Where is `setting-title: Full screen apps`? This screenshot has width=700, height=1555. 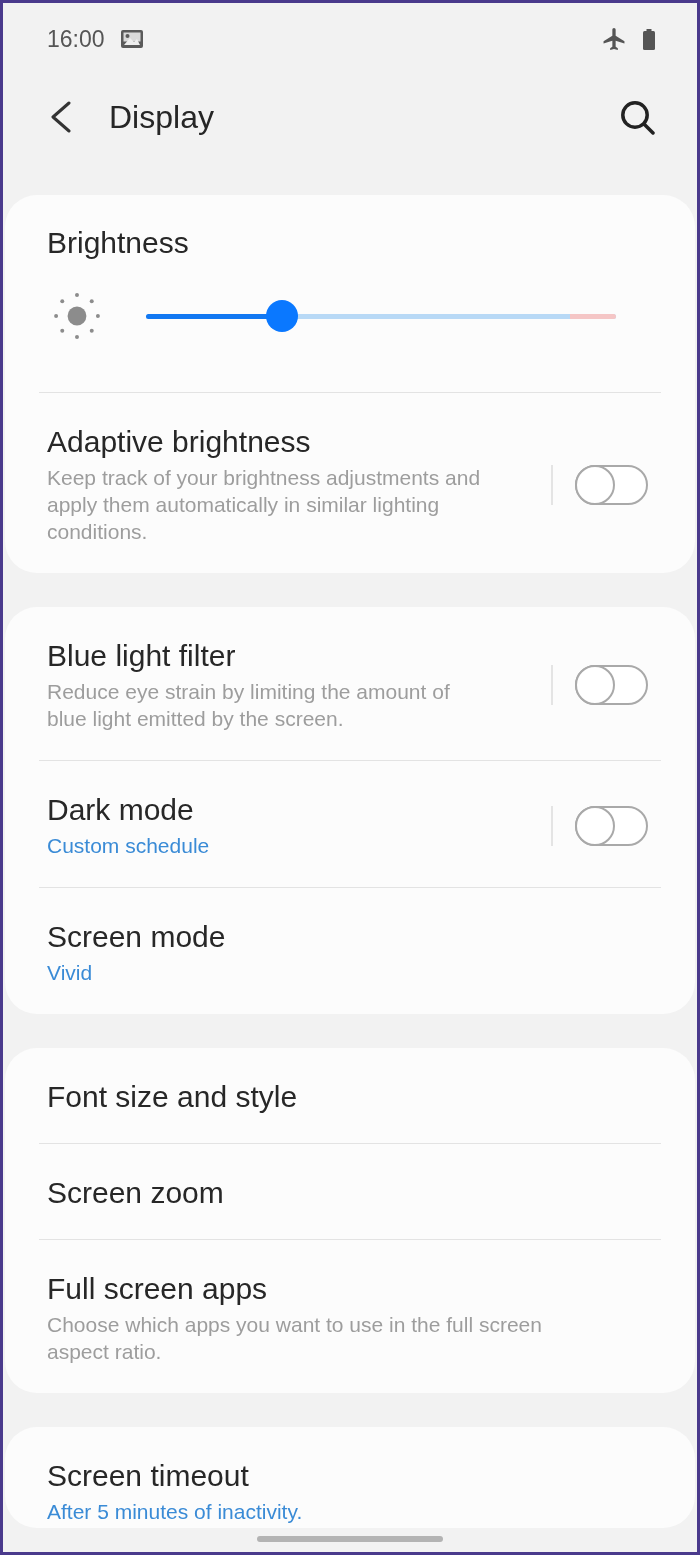 setting-title: Full screen apps is located at coordinates (157, 1289).